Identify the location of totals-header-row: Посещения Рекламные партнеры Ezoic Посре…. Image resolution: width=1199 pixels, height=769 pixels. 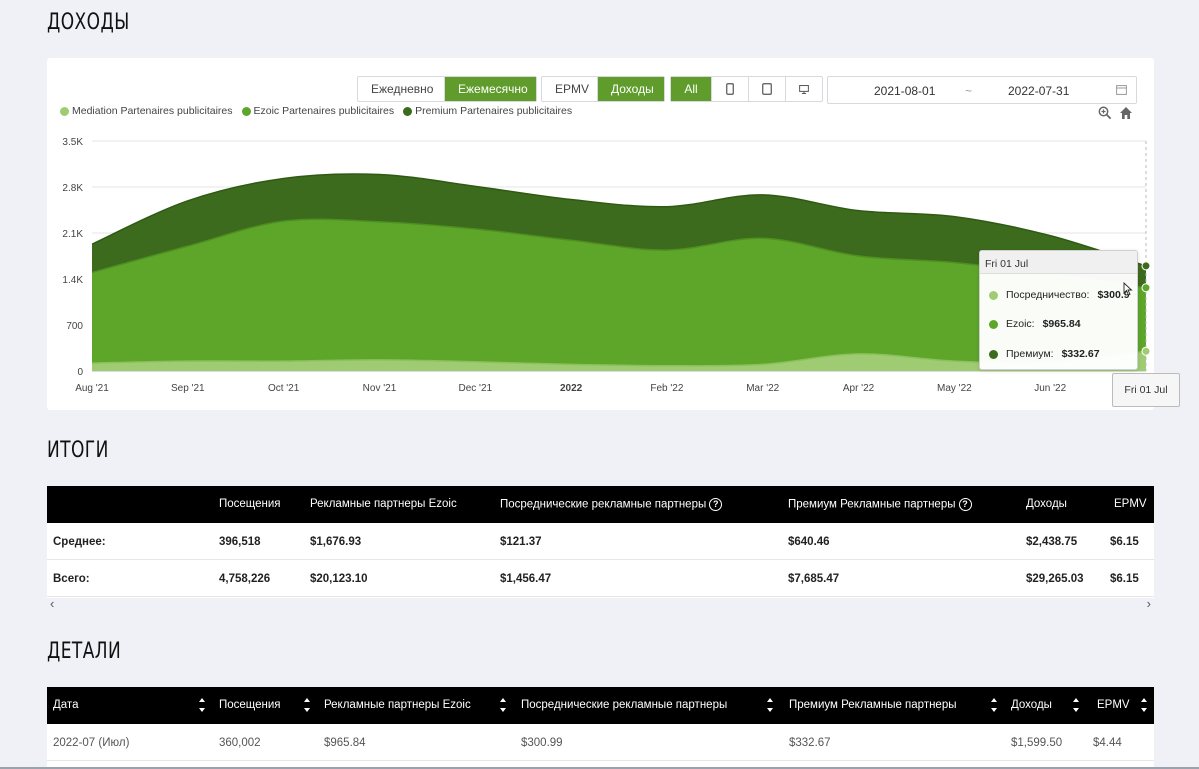
(600, 504).